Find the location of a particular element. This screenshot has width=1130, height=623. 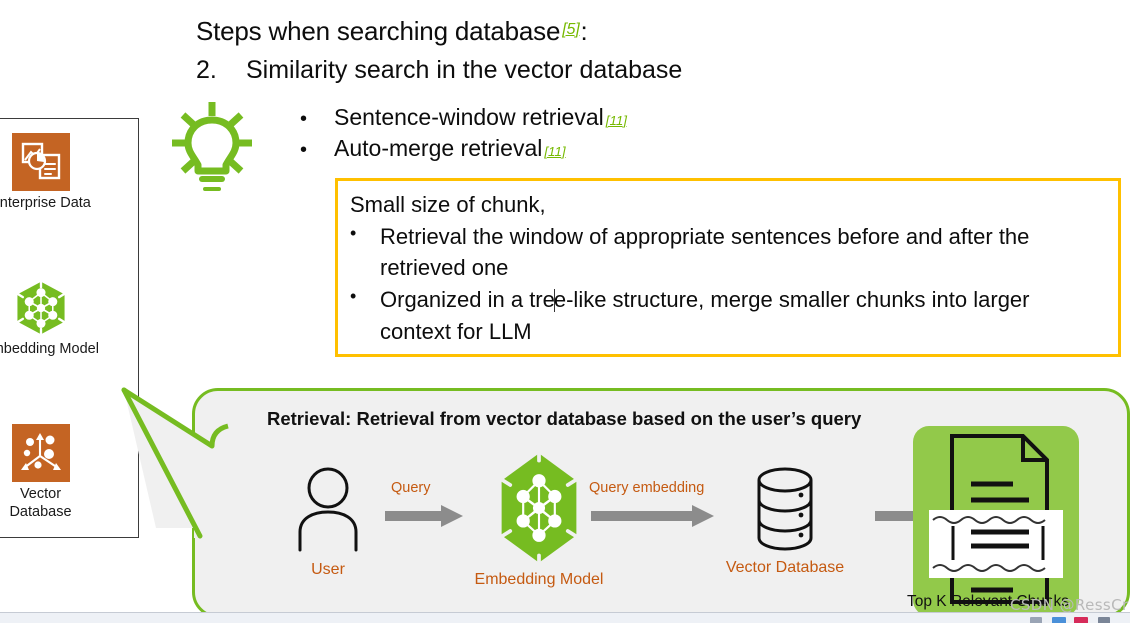

list-item-label: Auto-merge retrieval is located at coordinates (438, 148).